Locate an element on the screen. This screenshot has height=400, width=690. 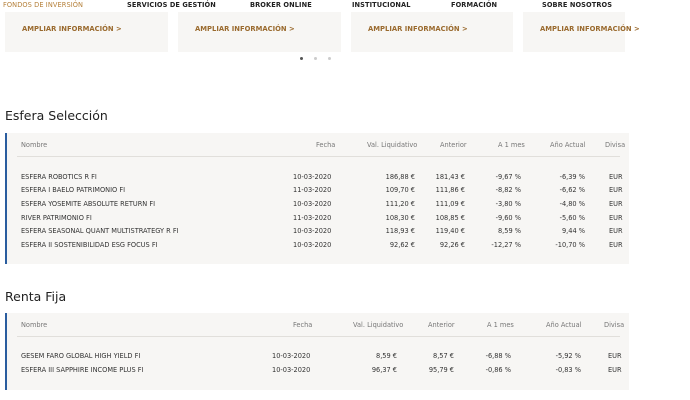
fund-ytd: -6,62 % is located at coordinates (572, 190).